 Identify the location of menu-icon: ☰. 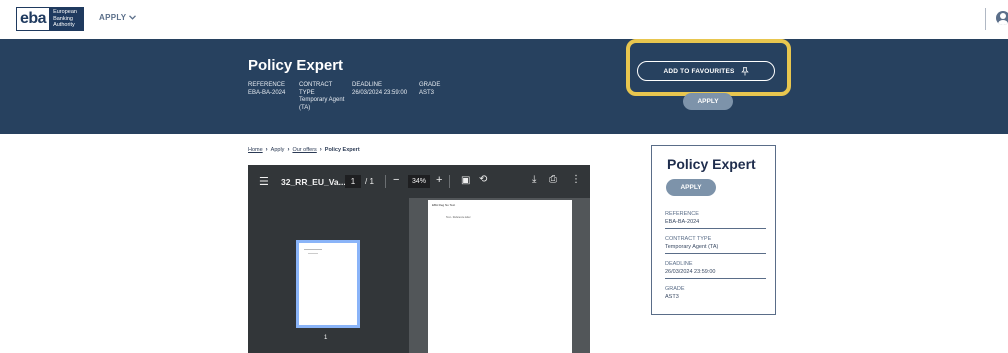
(264, 181).